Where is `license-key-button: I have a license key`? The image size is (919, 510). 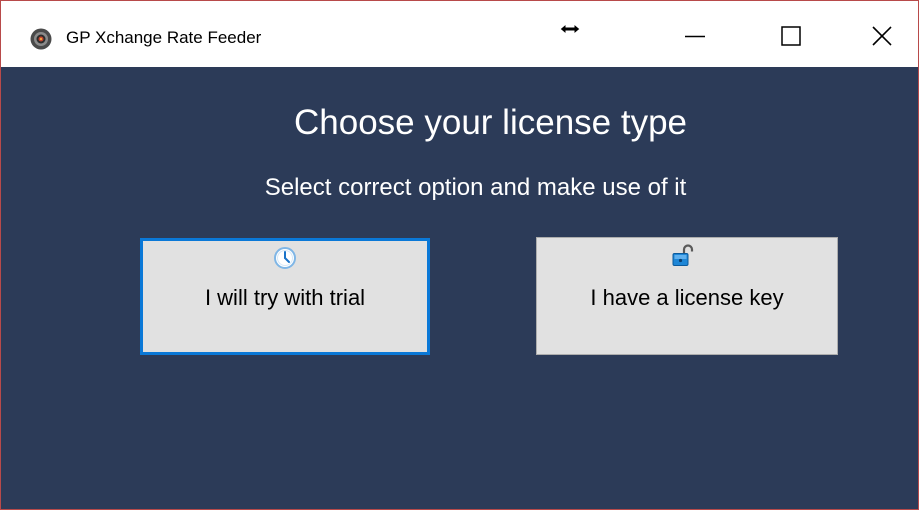 license-key-button: I have a license key is located at coordinates (687, 296).